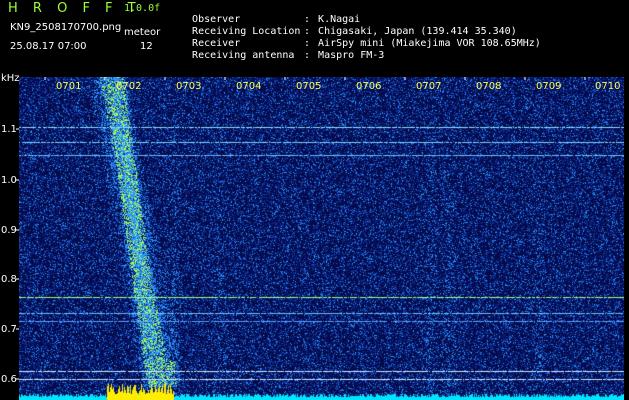 The width and height of the screenshot is (629, 400). I want to click on x-tick-label: 0709, so click(549, 86).